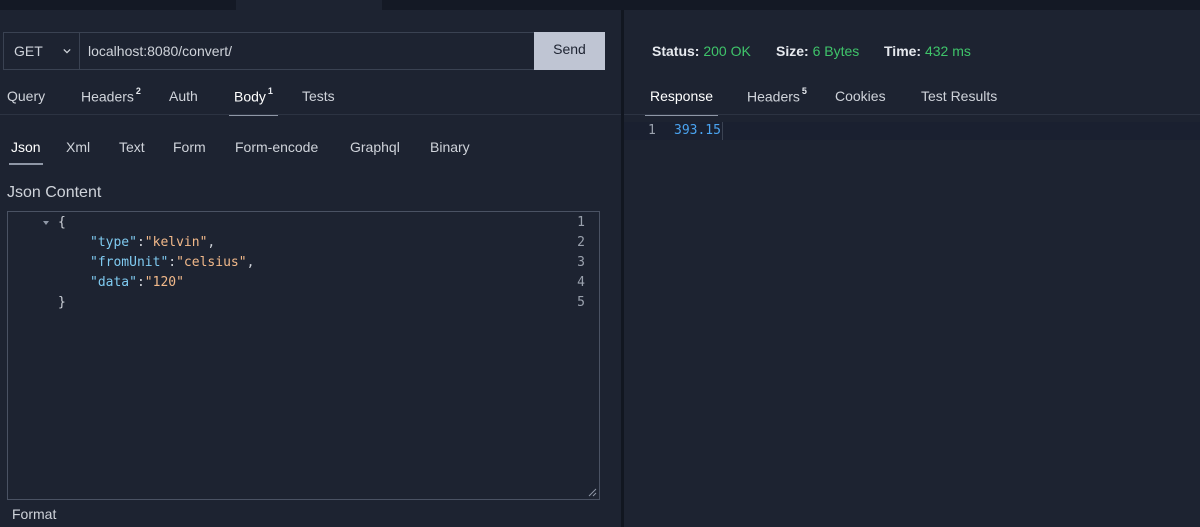  What do you see at coordinates (309, 5) in the screenshot?
I see `top-strip-tab` at bounding box center [309, 5].